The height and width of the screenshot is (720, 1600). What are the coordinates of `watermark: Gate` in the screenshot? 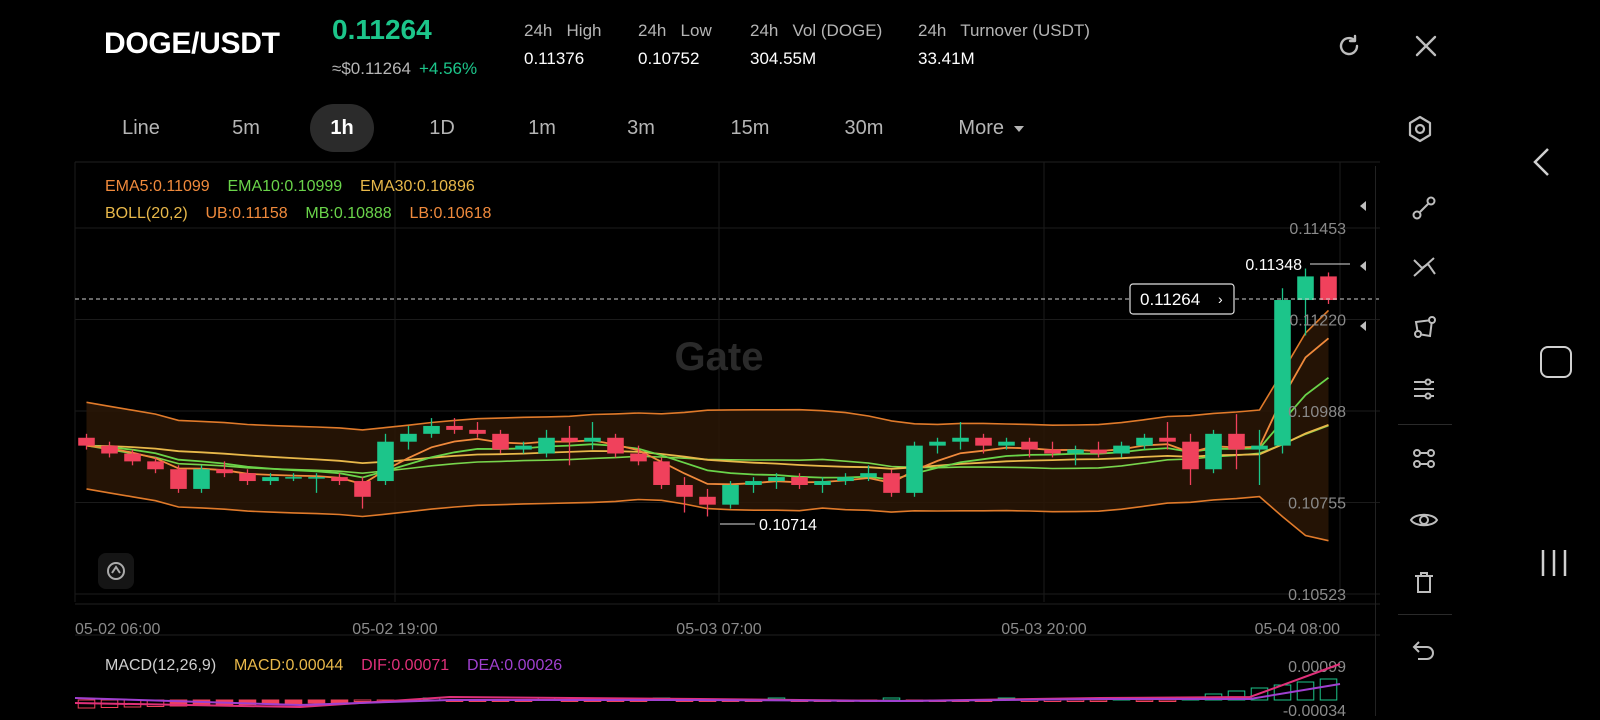 It's located at (719, 357).